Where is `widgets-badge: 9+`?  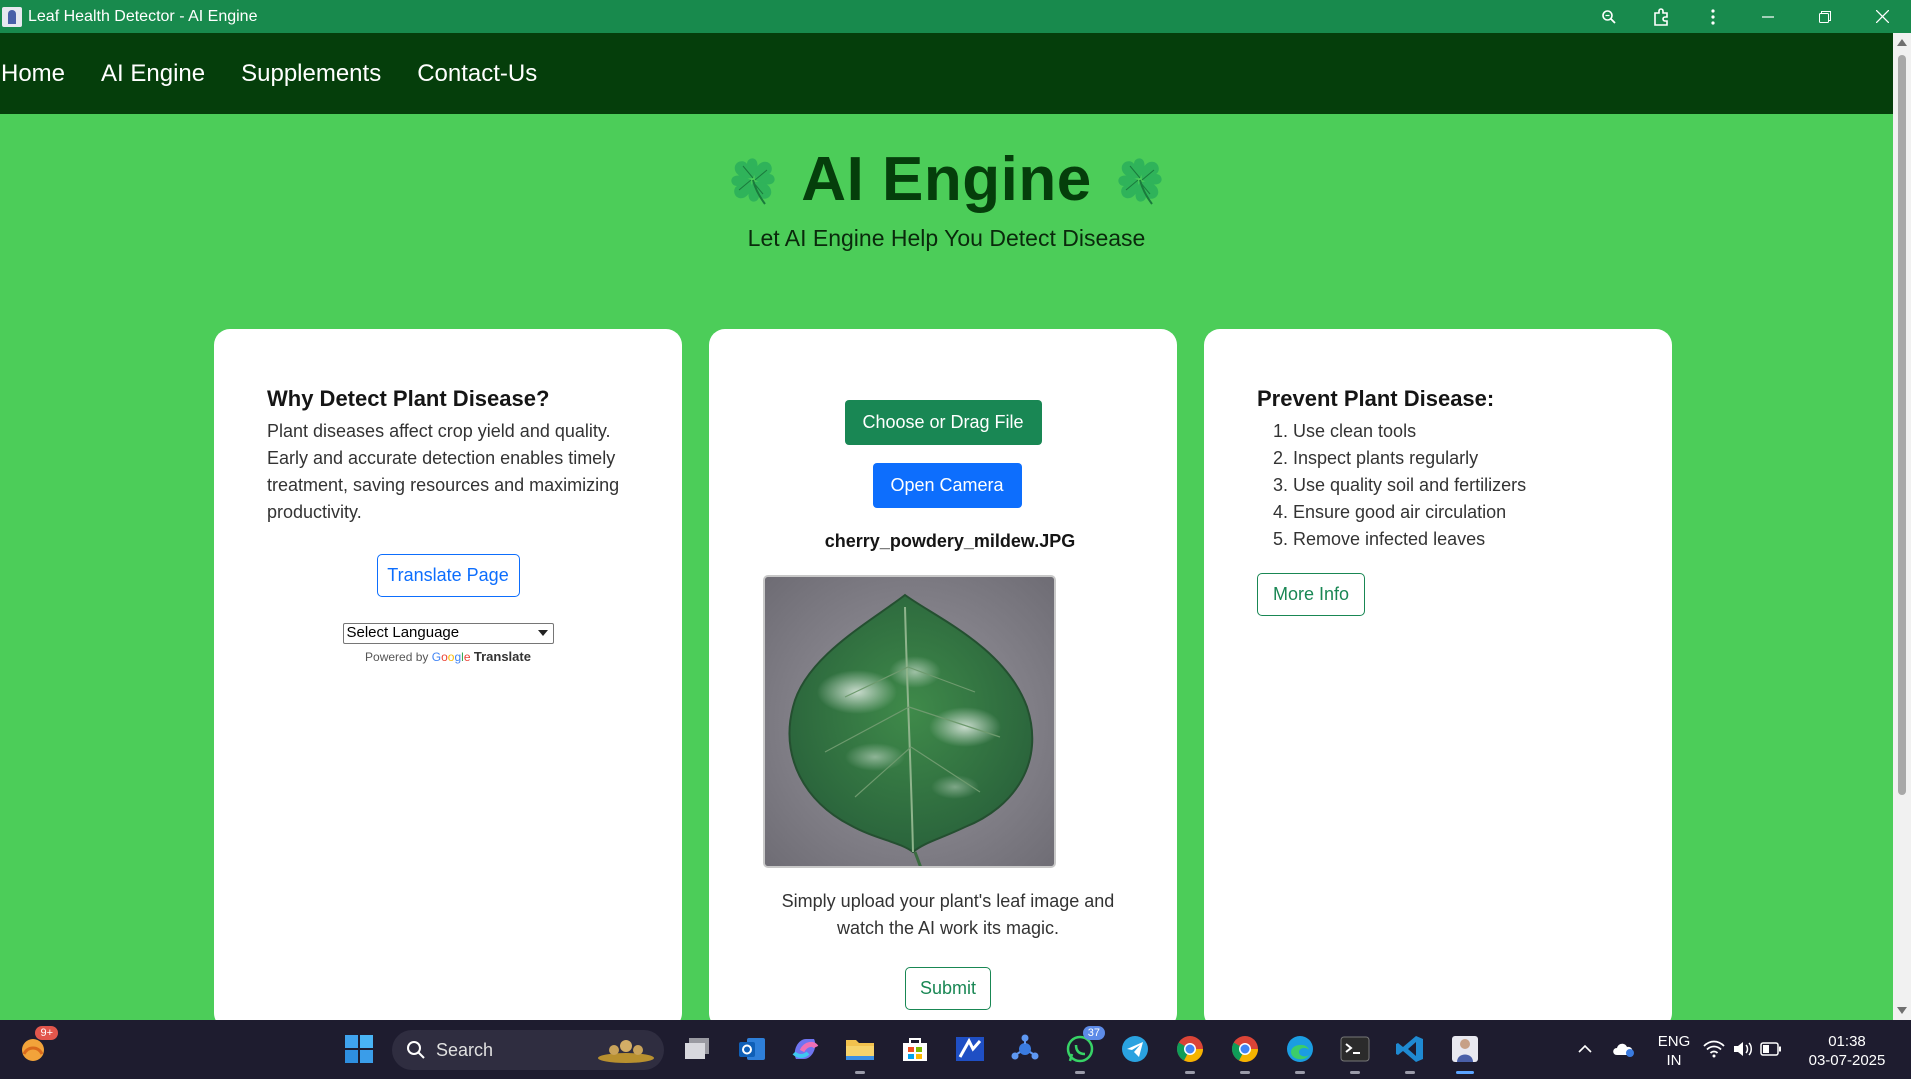 widgets-badge: 9+ is located at coordinates (46, 1033).